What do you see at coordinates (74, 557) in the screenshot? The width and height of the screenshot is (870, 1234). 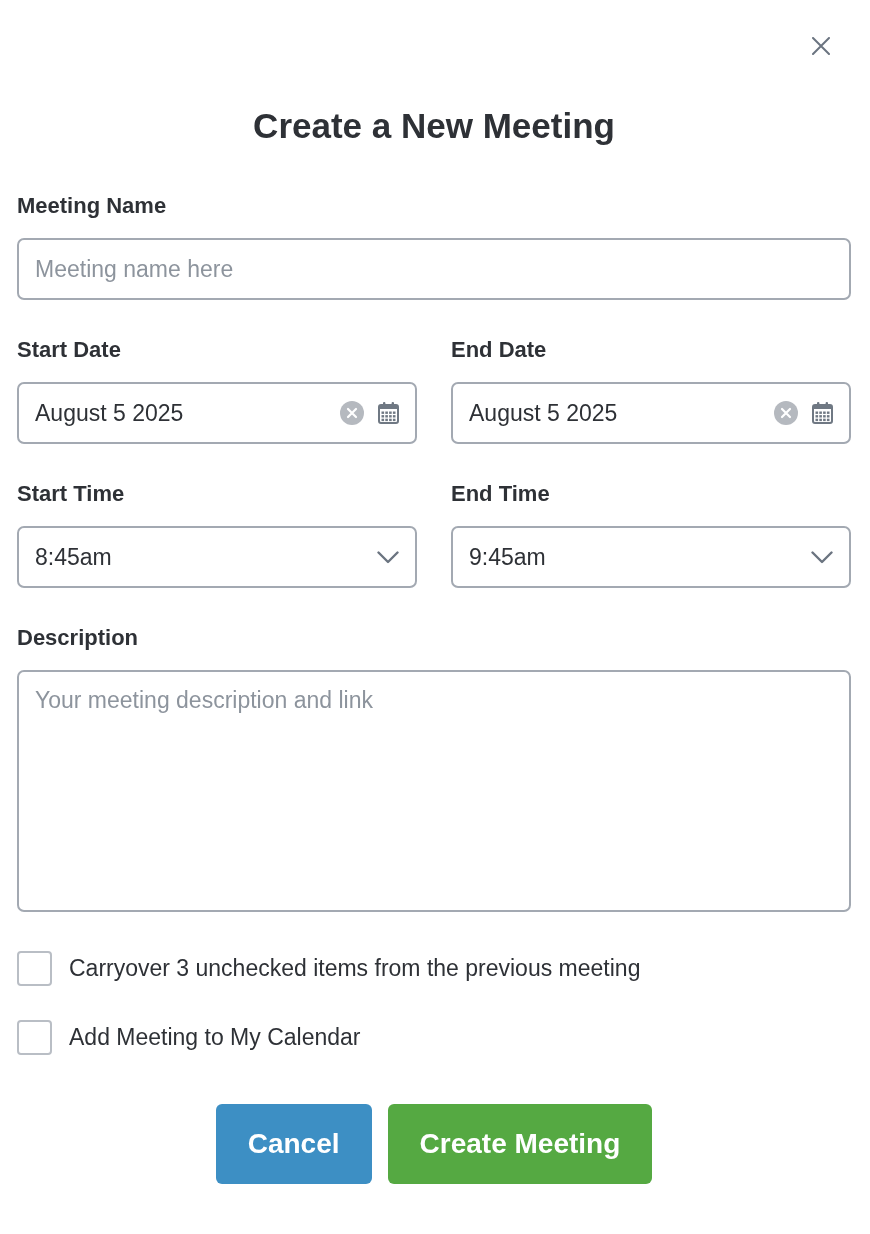 I see `time-value: 8:45am` at bounding box center [74, 557].